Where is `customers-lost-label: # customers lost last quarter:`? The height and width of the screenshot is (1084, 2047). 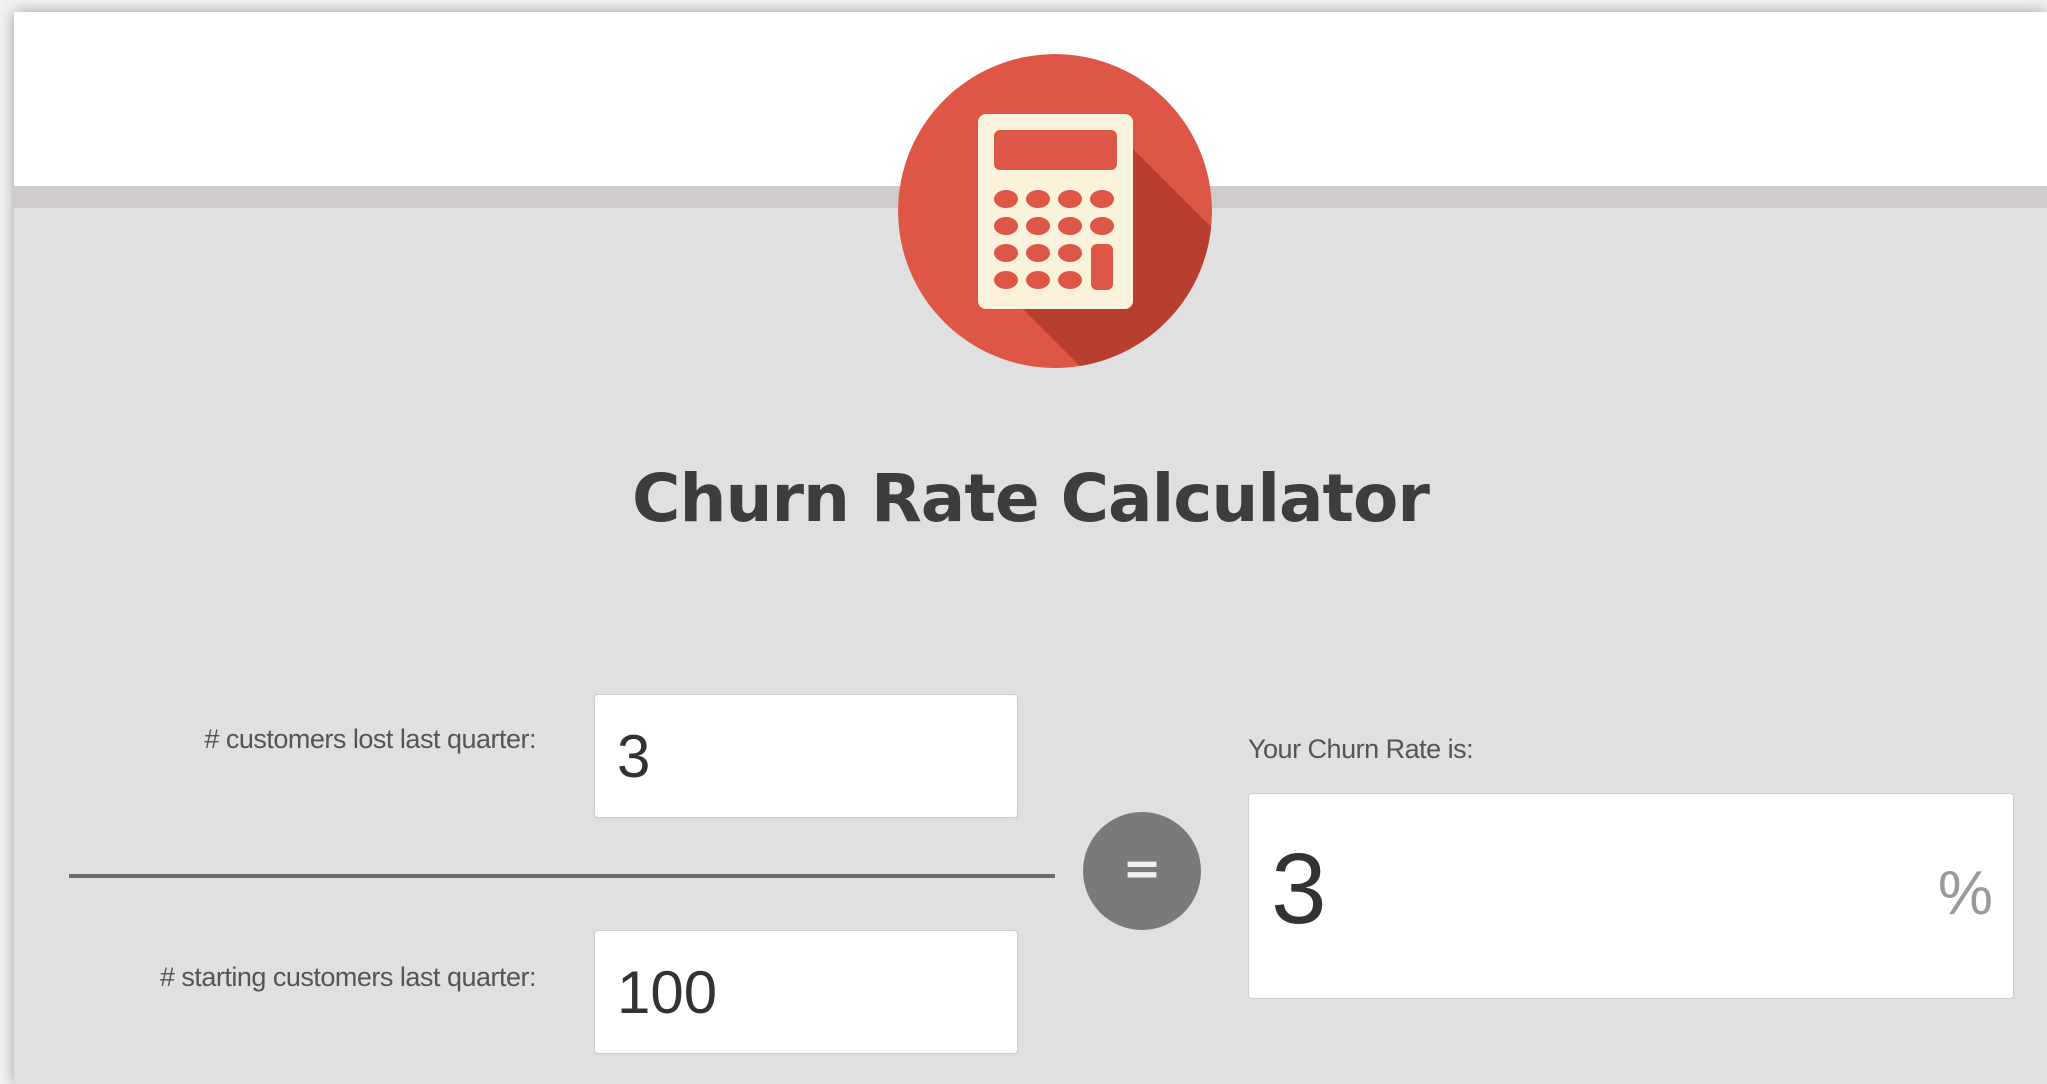
customers-lost-label: # customers lost last quarter: is located at coordinates (370, 739).